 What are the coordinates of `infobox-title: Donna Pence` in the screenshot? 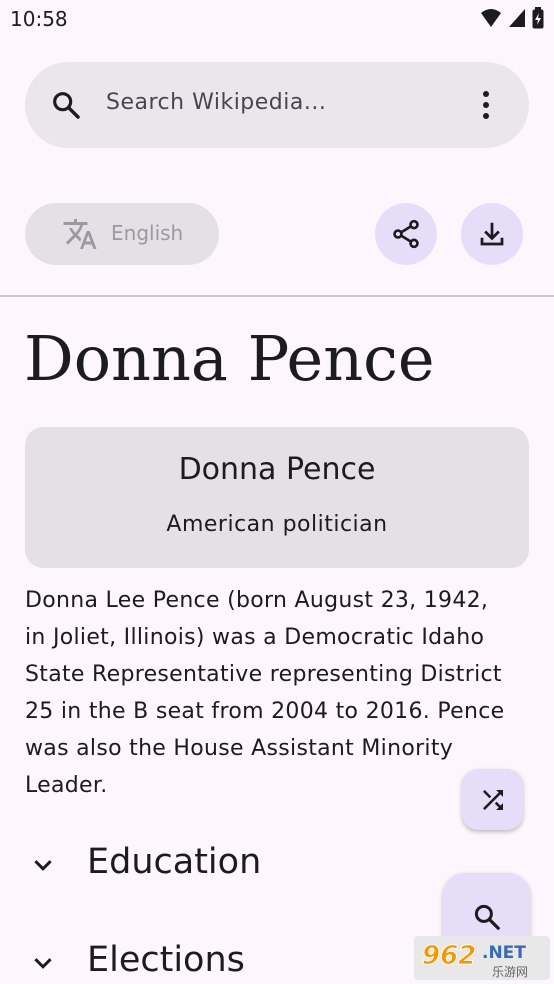 It's located at (277, 469).